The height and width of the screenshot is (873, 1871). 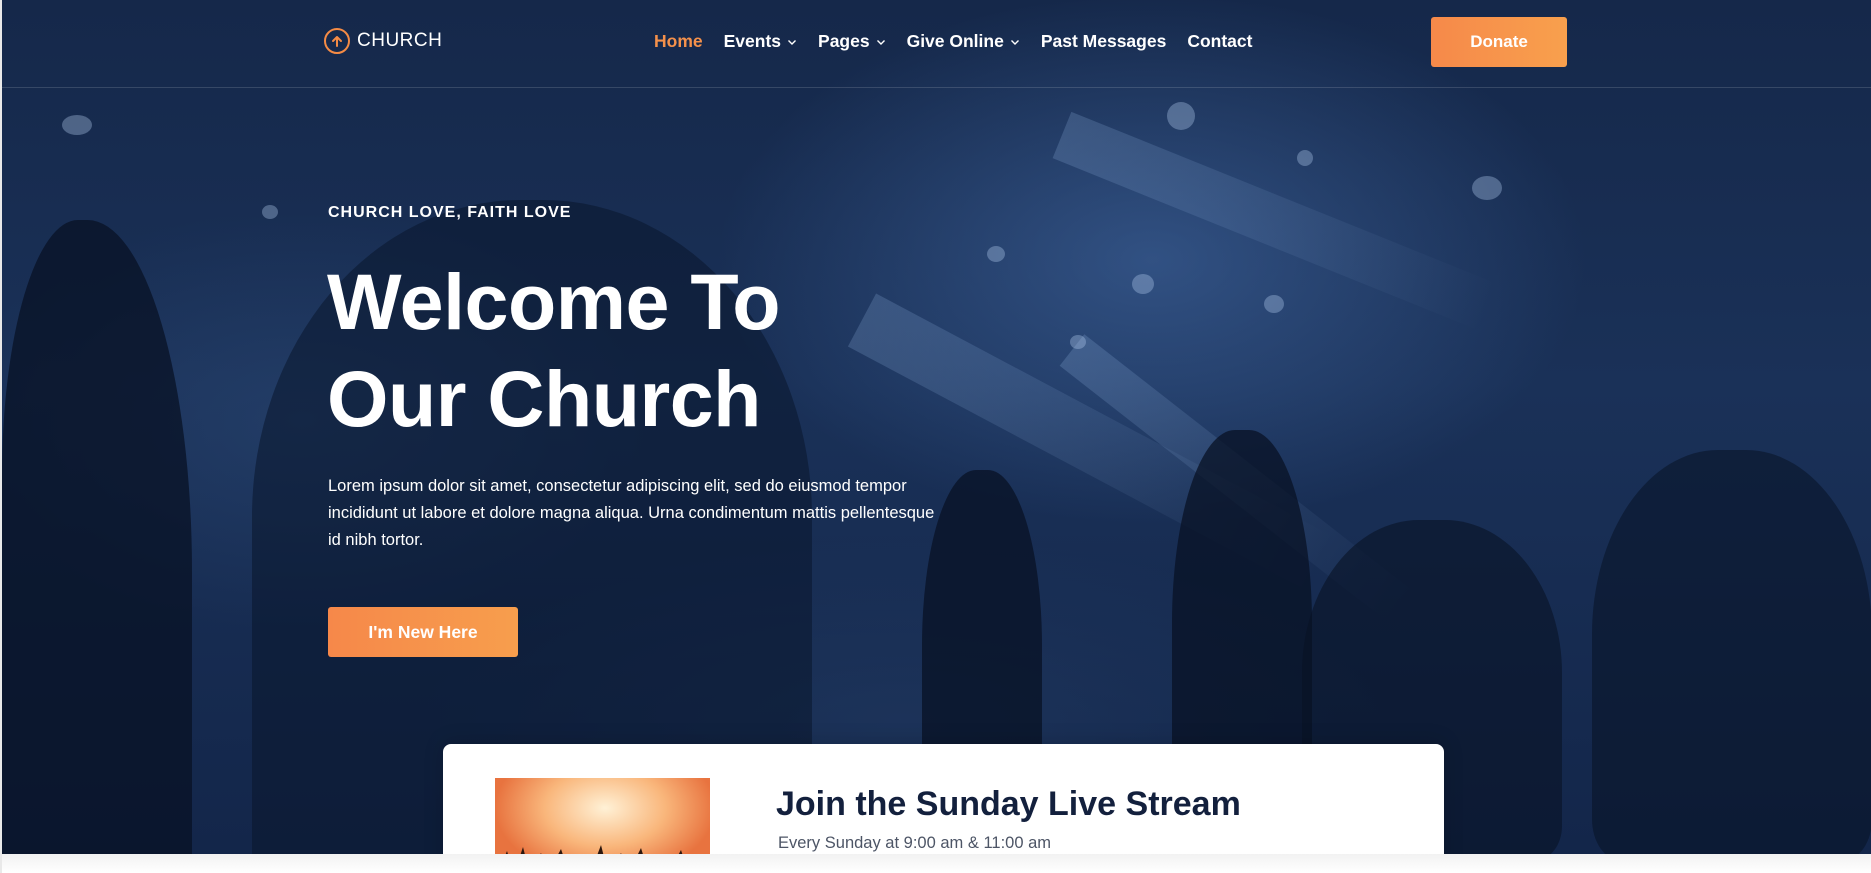 I want to click on nav-item-past-messages: Past Messages, so click(x=1104, y=41).